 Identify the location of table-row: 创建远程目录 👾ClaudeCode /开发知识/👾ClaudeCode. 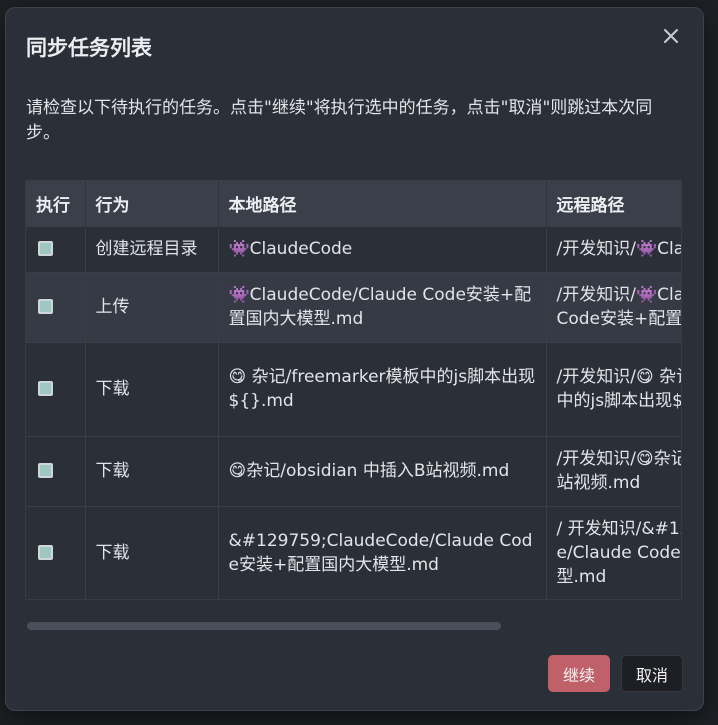
(353, 248).